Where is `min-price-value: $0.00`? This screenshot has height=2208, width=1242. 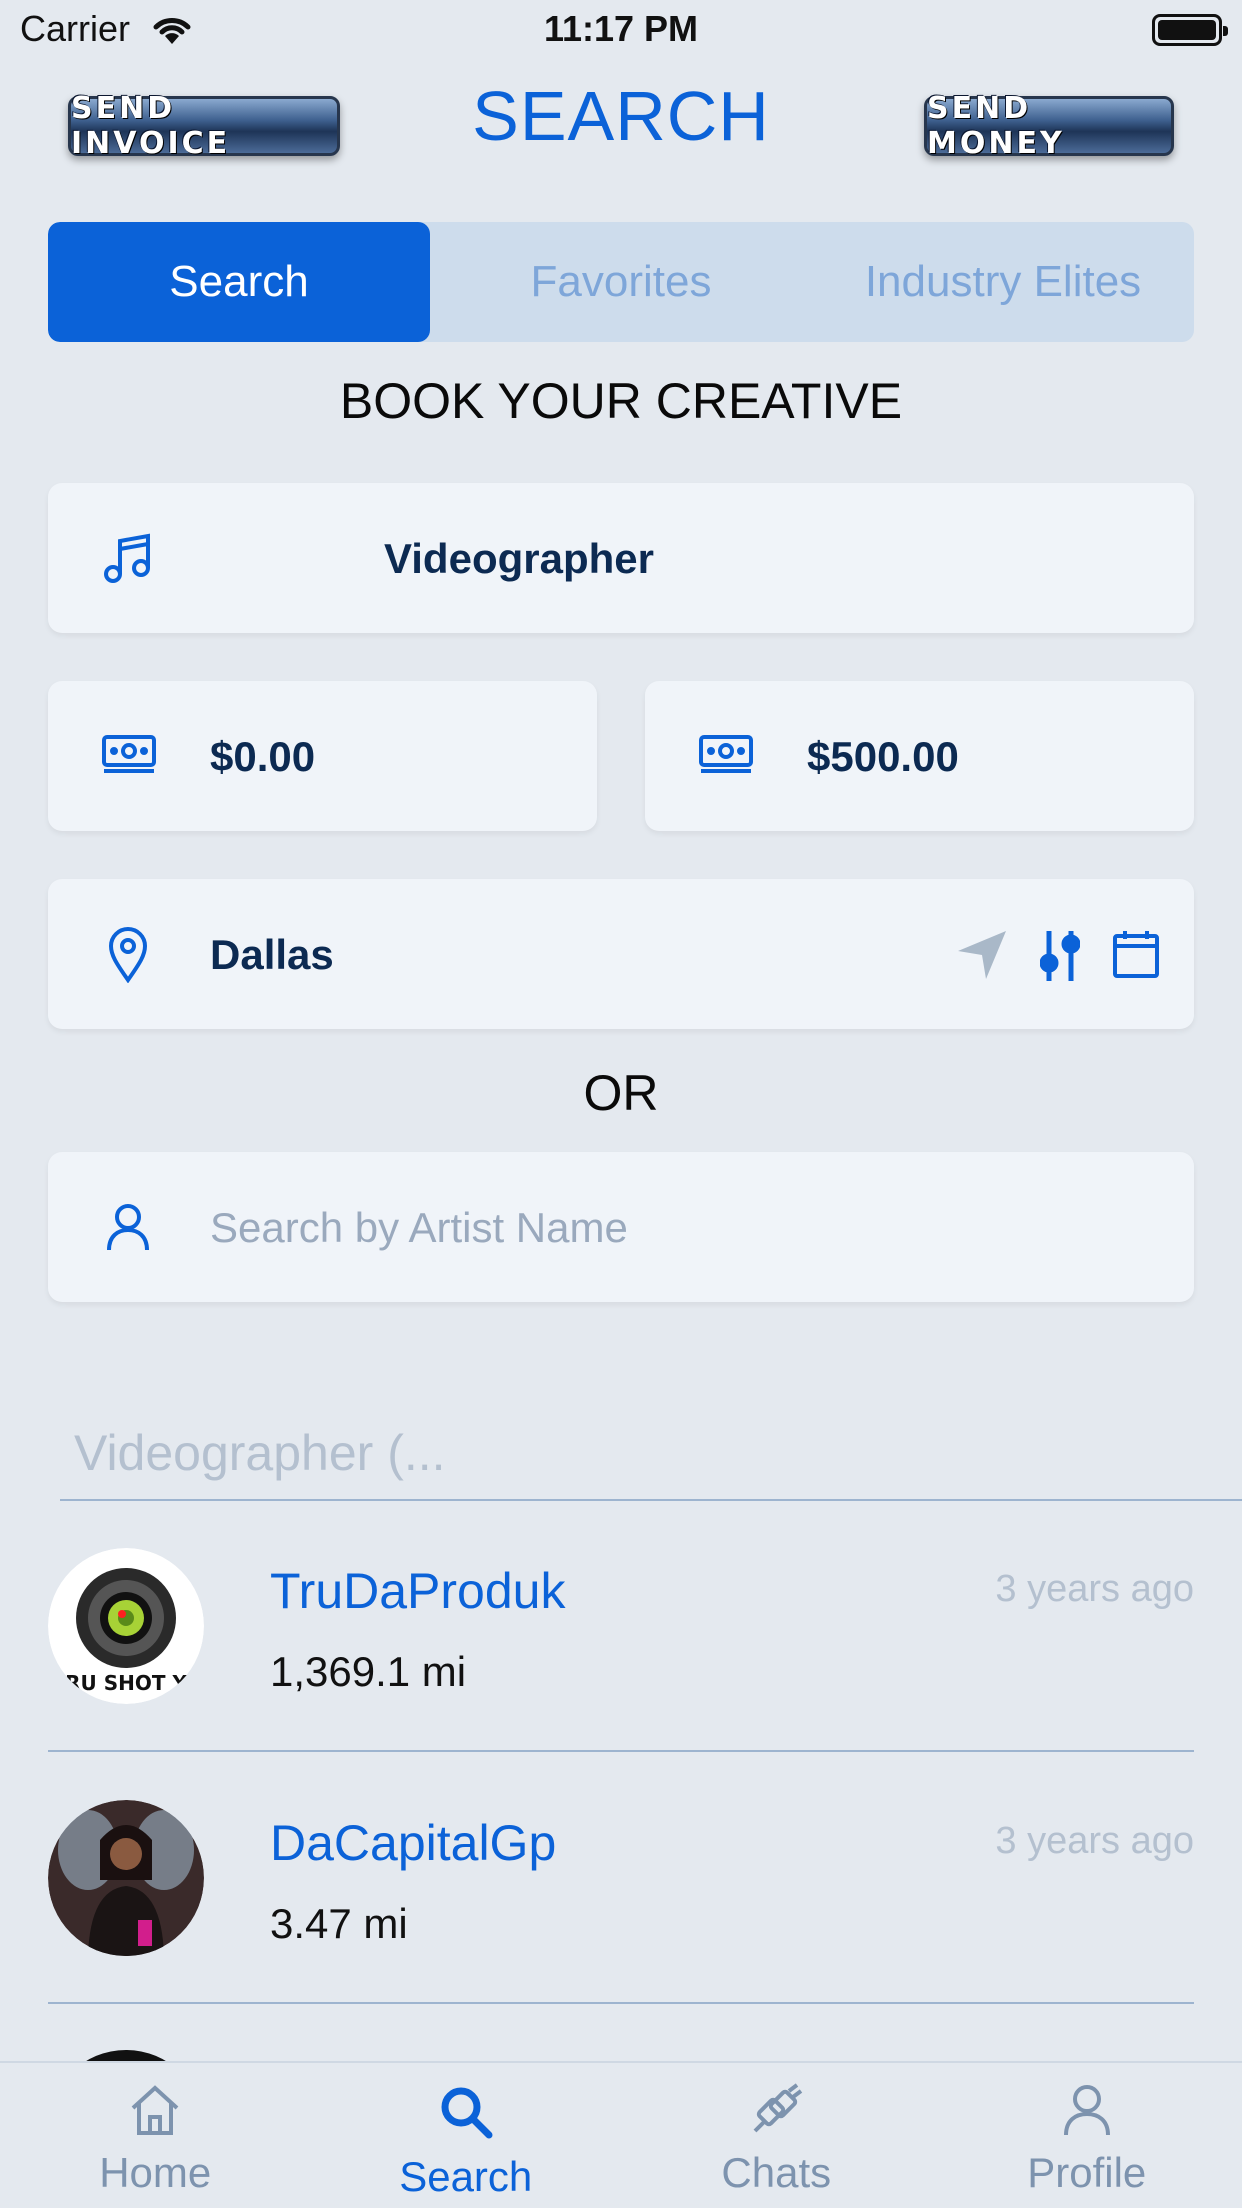
min-price-value: $0.00 is located at coordinates (263, 756).